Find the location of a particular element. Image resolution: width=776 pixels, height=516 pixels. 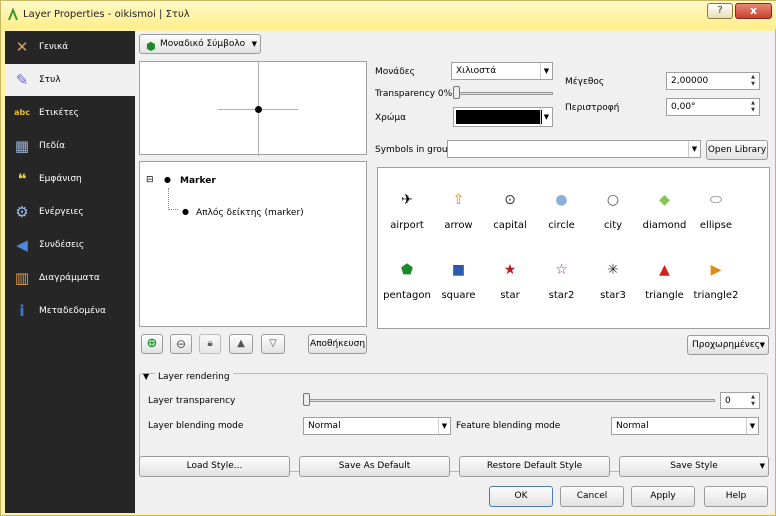

symbol-name: star is located at coordinates (510, 295).